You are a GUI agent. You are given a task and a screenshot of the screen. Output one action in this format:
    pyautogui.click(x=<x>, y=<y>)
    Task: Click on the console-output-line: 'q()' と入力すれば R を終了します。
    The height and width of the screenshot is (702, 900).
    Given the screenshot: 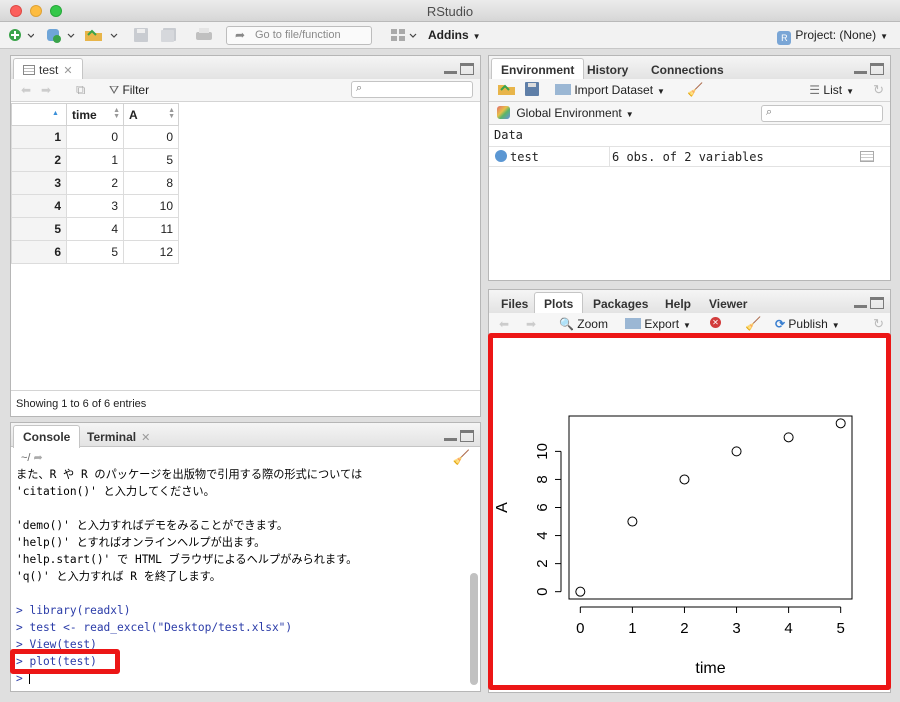 What is the action you would take?
    pyautogui.click(x=118, y=576)
    